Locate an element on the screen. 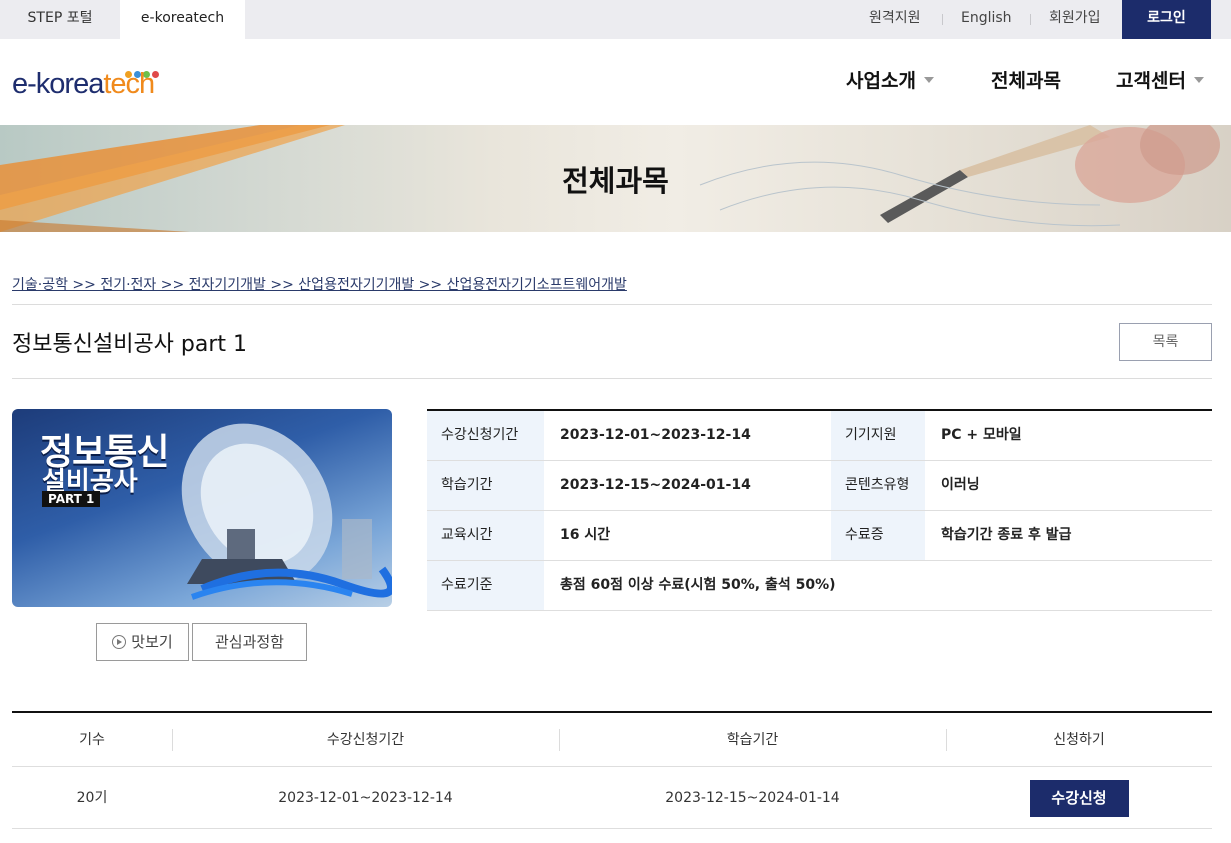 The height and width of the screenshot is (843, 1231). logo-text: e-koreatech is located at coordinates (83, 84).